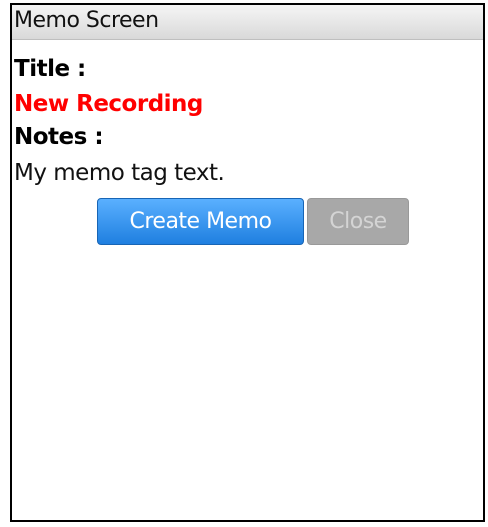  Describe the element at coordinates (358, 221) in the screenshot. I see `close-button: Close` at that location.